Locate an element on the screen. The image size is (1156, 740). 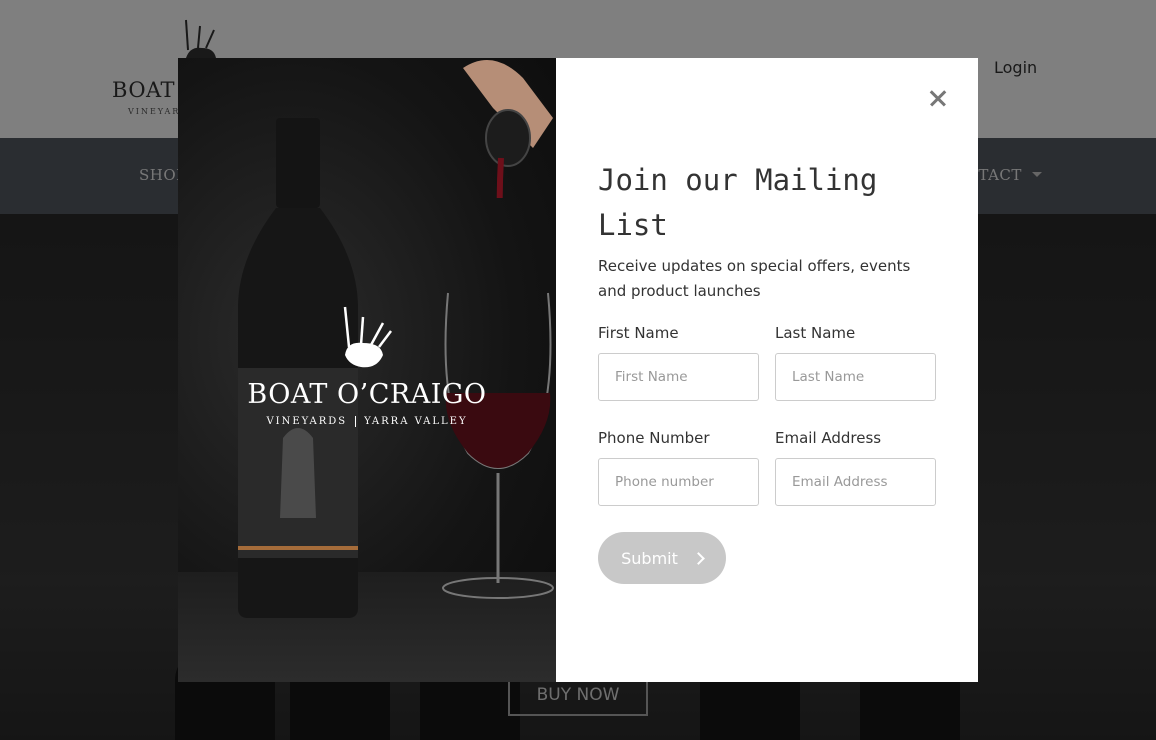
phone-group: Phone Number is located at coordinates (678, 467).